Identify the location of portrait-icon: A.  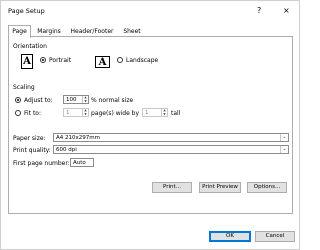
(27, 61).